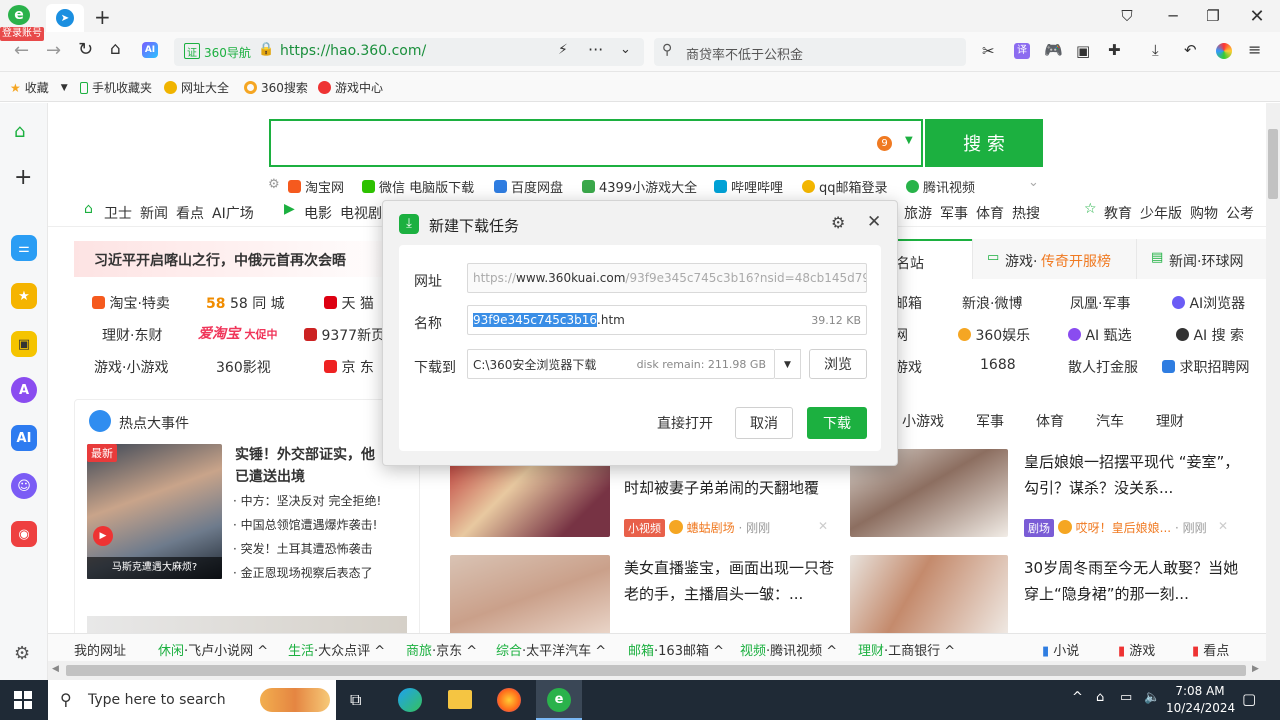 The image size is (1280, 720). I want to click on game-icon: 🎮, so click(1053, 50).